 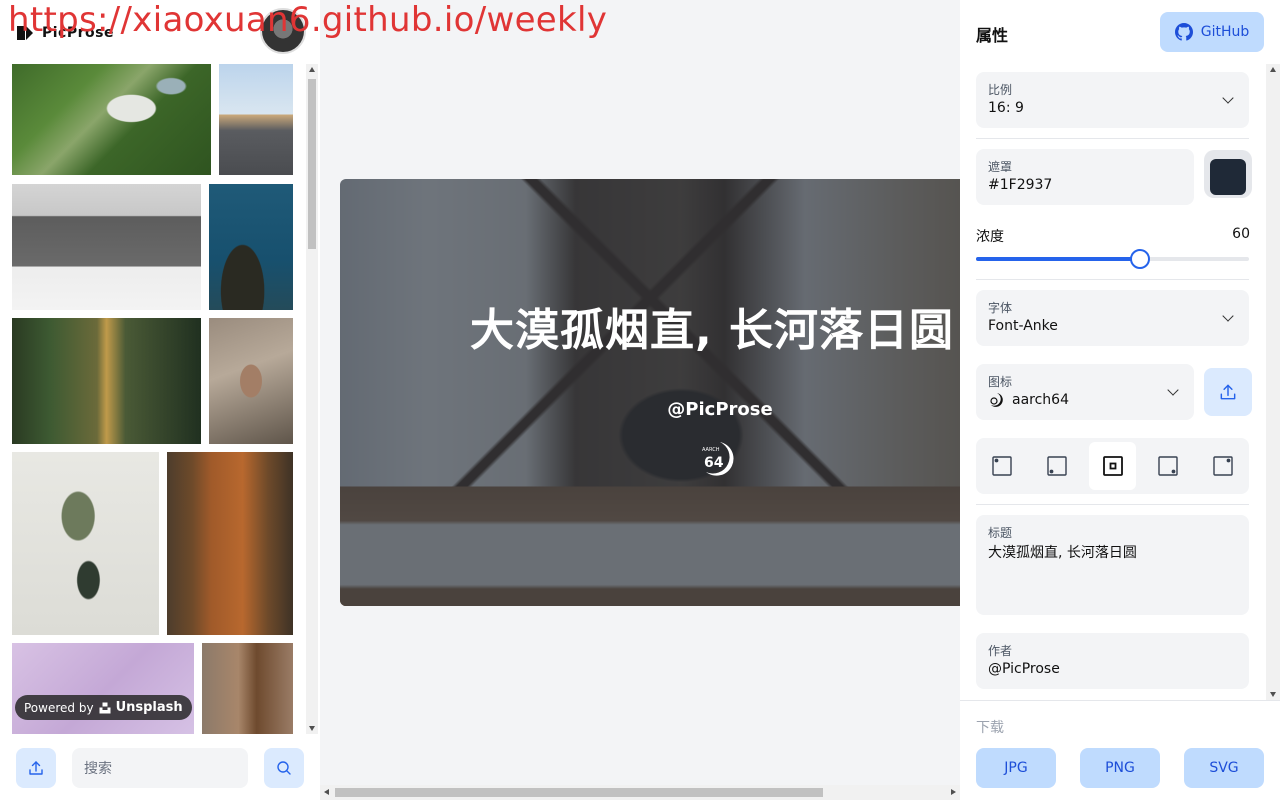 What do you see at coordinates (1016, 768) in the screenshot?
I see `download-jpg-button: JPG` at bounding box center [1016, 768].